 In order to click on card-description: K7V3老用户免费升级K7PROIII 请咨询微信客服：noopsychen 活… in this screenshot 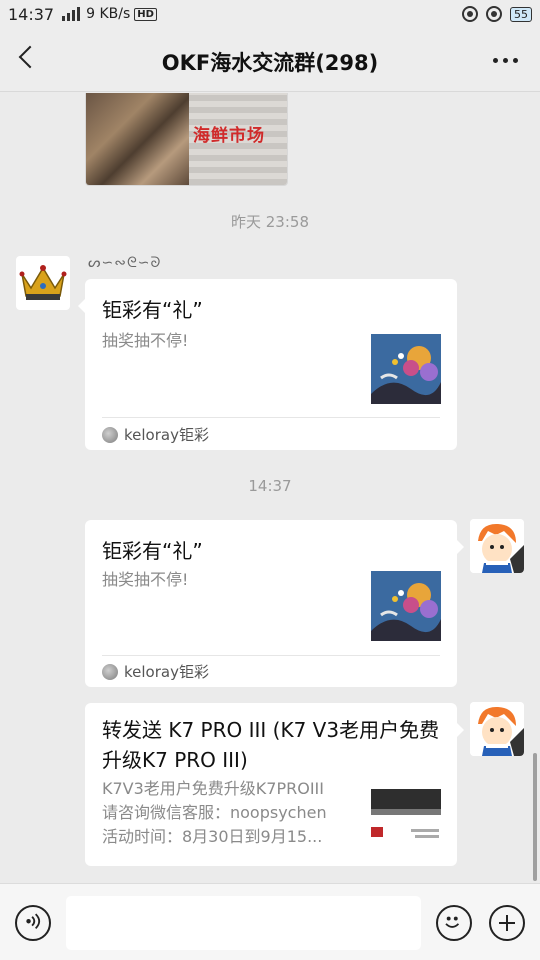, I will do `click(232, 813)`.